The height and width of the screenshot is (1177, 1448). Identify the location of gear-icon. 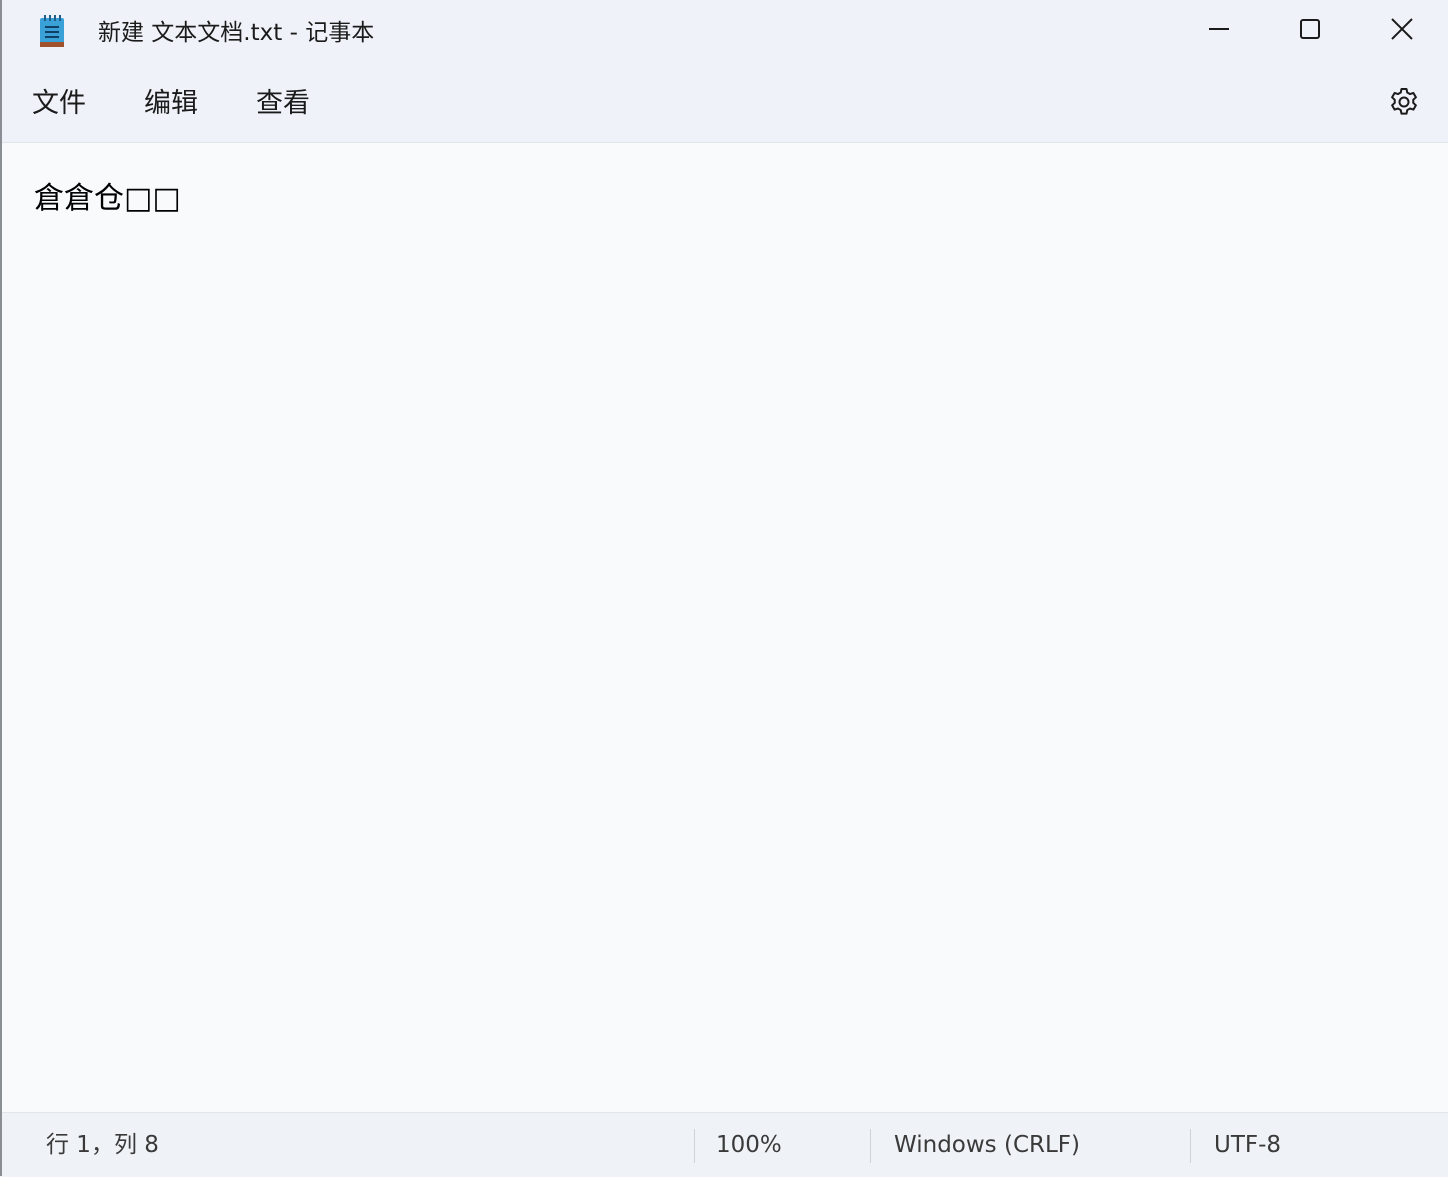
(1404, 104).